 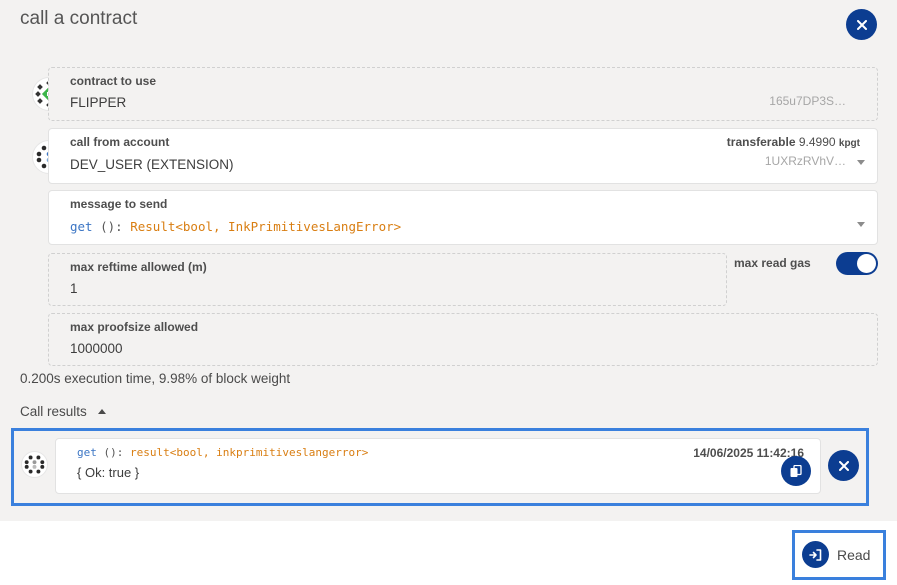 I want to click on reftime-input: max reftime allowed (m) 1, so click(x=387, y=279).